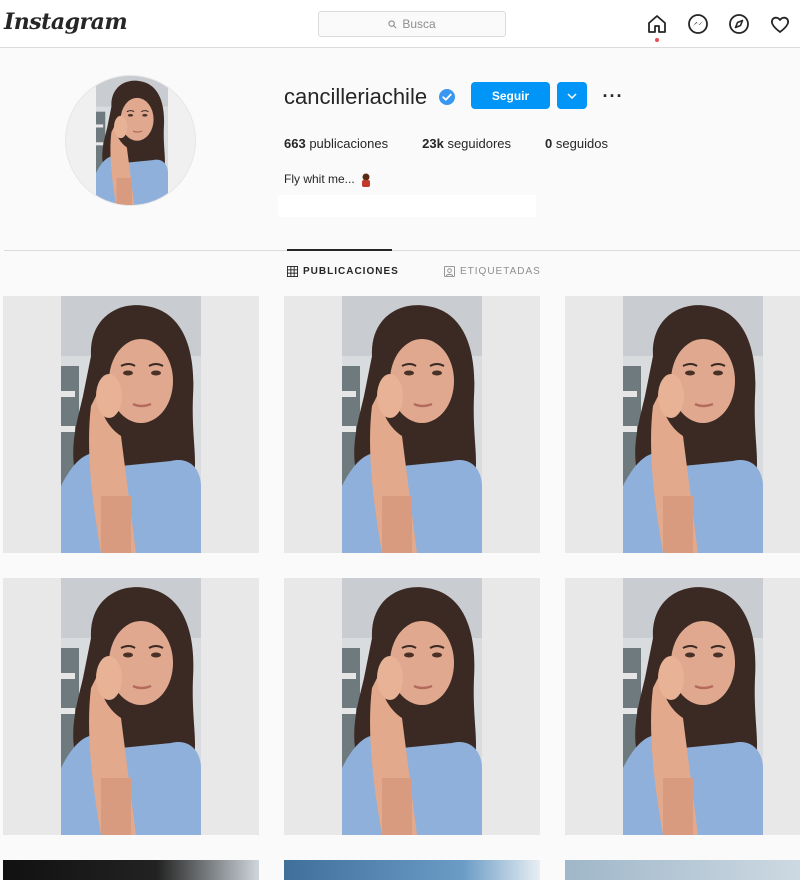  I want to click on active-tab-indicator, so click(339, 250).